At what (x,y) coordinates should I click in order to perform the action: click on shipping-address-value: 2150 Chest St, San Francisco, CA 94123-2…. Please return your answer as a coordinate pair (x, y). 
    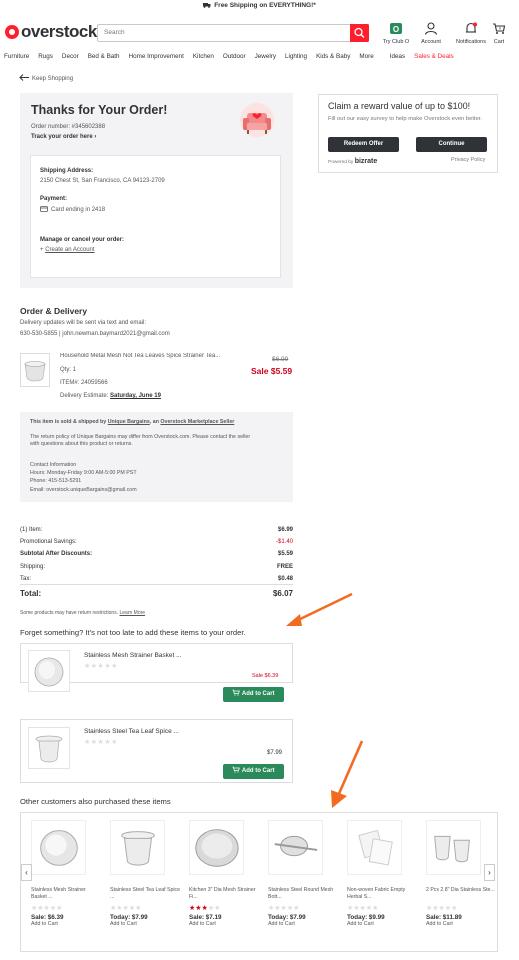
    Looking at the image, I should click on (102, 181).